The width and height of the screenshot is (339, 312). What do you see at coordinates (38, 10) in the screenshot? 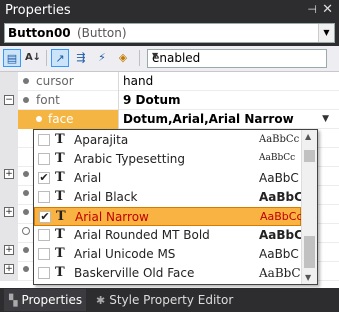
I see `panel-title: Properties` at bounding box center [38, 10].